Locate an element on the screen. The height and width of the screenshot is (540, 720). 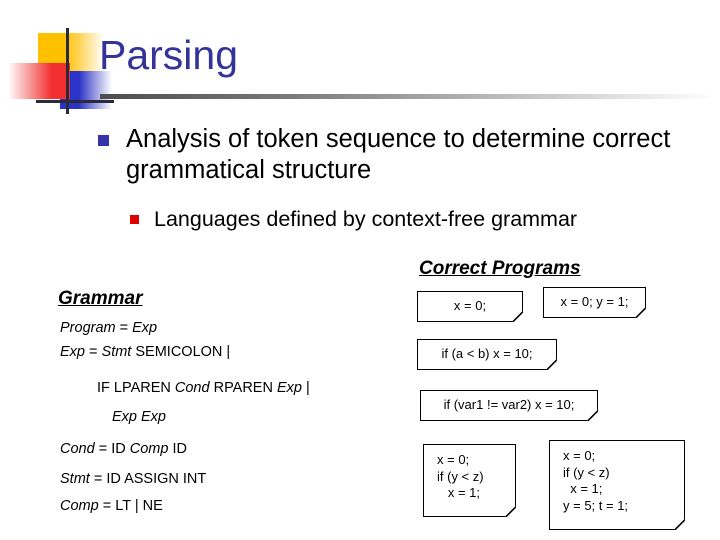
program-sample-code: x = 0; if (y < z) x = 1; y = 5; t = 1; is located at coordinates (596, 480).